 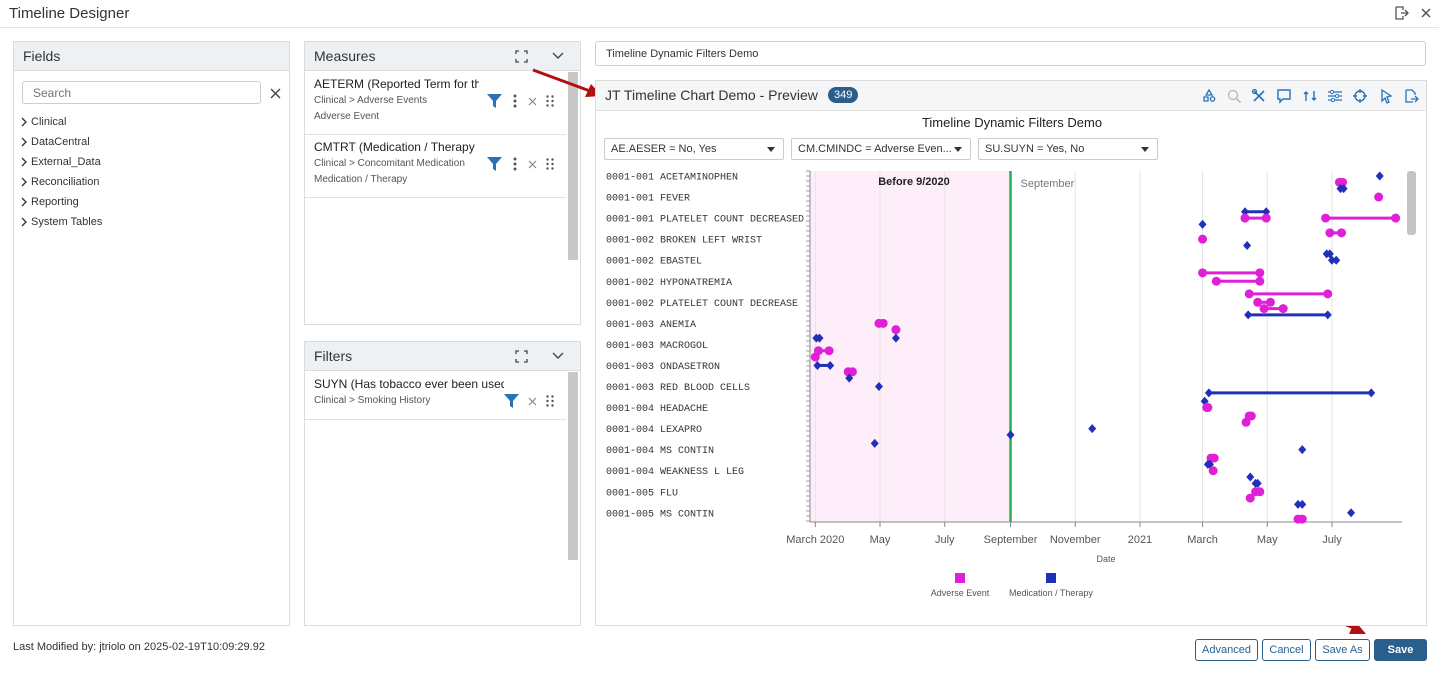 I want to click on export-icon, so click(x=1410, y=95).